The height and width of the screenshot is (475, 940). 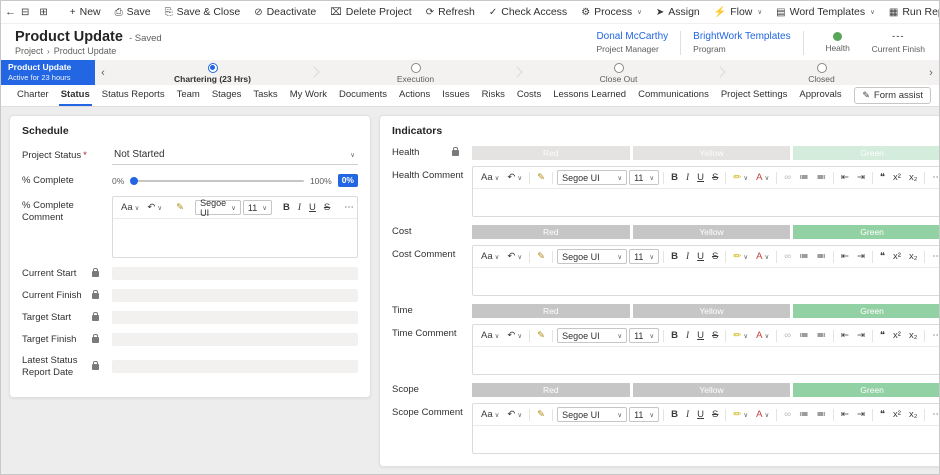 I want to click on tab-status: Status, so click(x=75, y=95).